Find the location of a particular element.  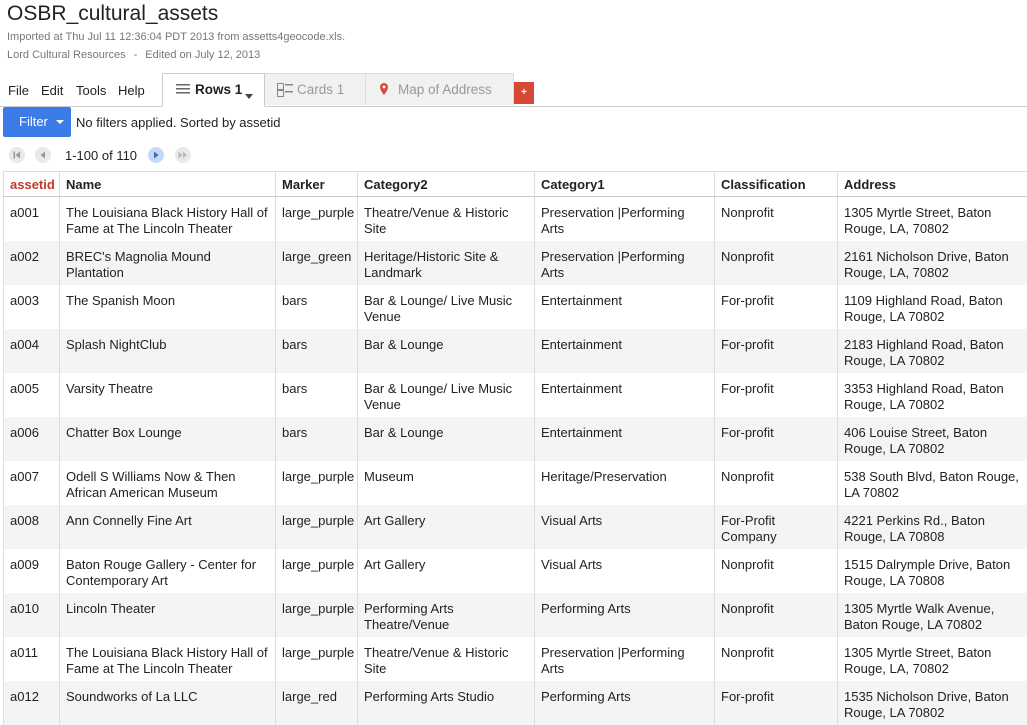

column-header-category2: Category2 is located at coordinates (446, 184).